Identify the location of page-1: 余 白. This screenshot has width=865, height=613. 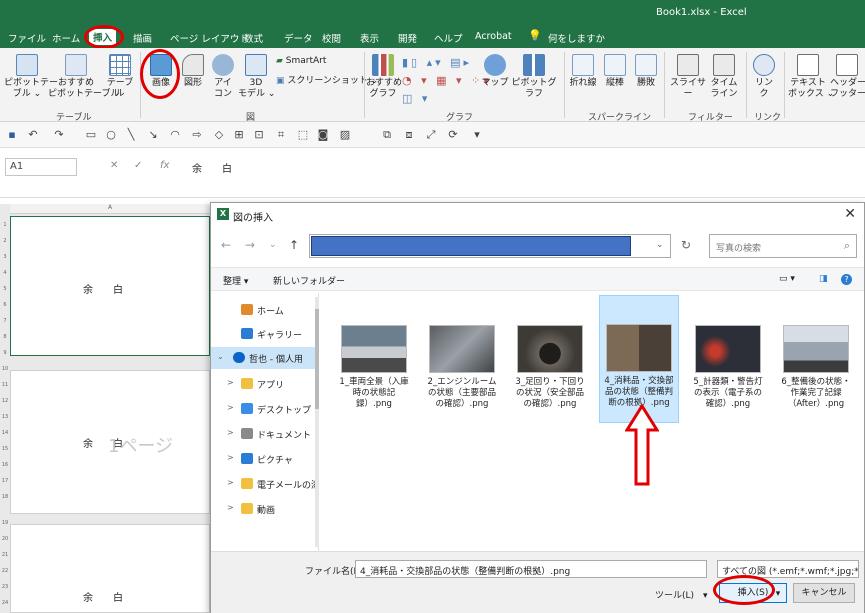
(110, 286).